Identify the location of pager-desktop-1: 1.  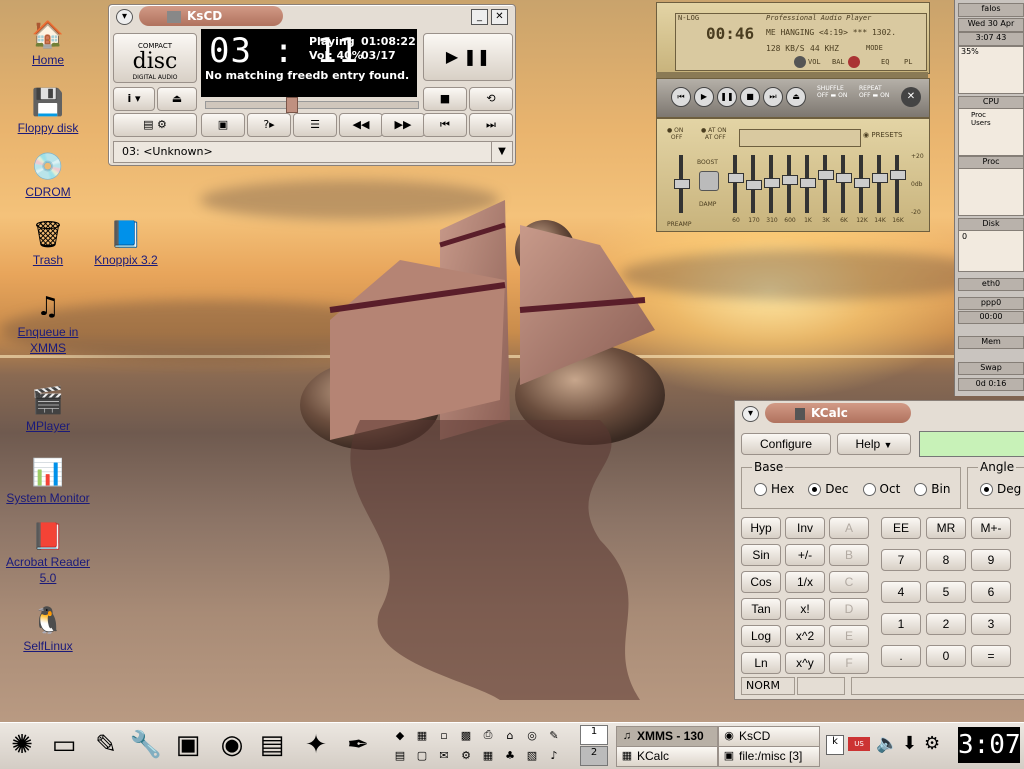
(594, 735).